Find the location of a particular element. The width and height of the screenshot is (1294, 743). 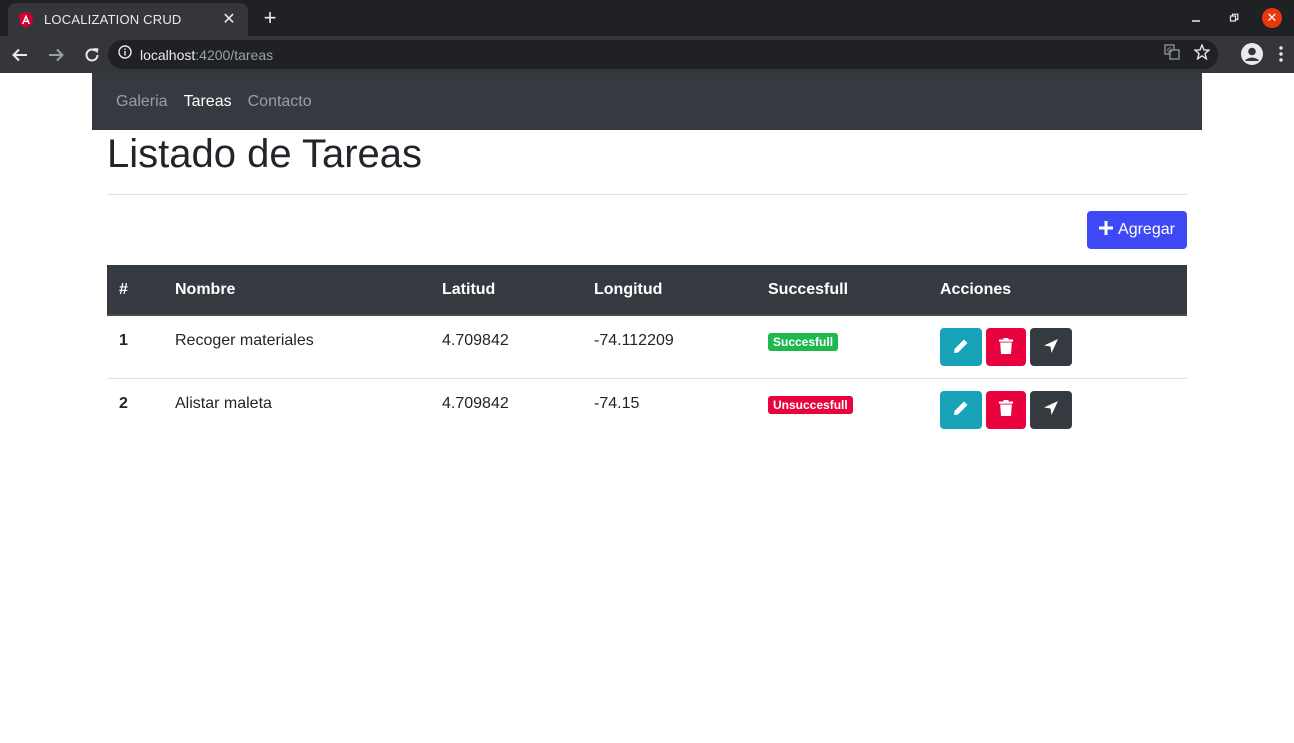

translate-icon: G is located at coordinates (1172, 54).